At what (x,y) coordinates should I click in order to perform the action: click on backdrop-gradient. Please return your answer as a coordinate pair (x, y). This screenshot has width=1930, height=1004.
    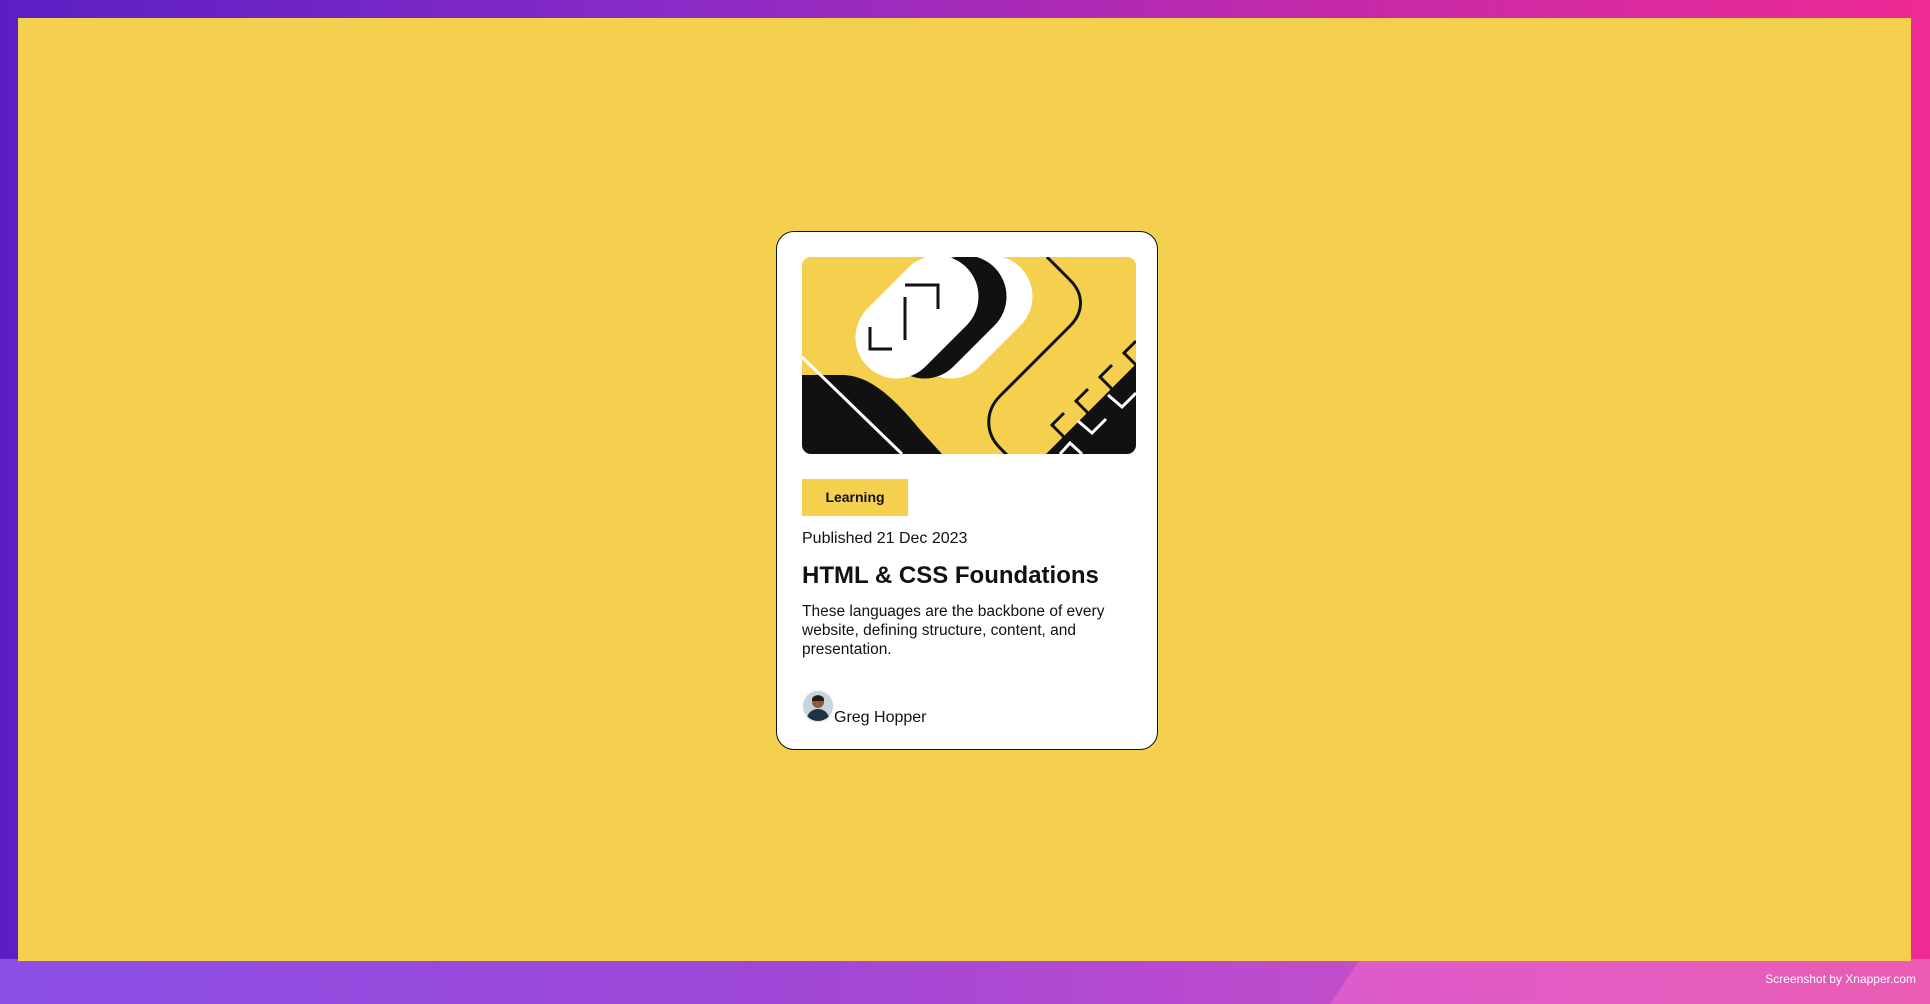
    Looking at the image, I should click on (965, 981).